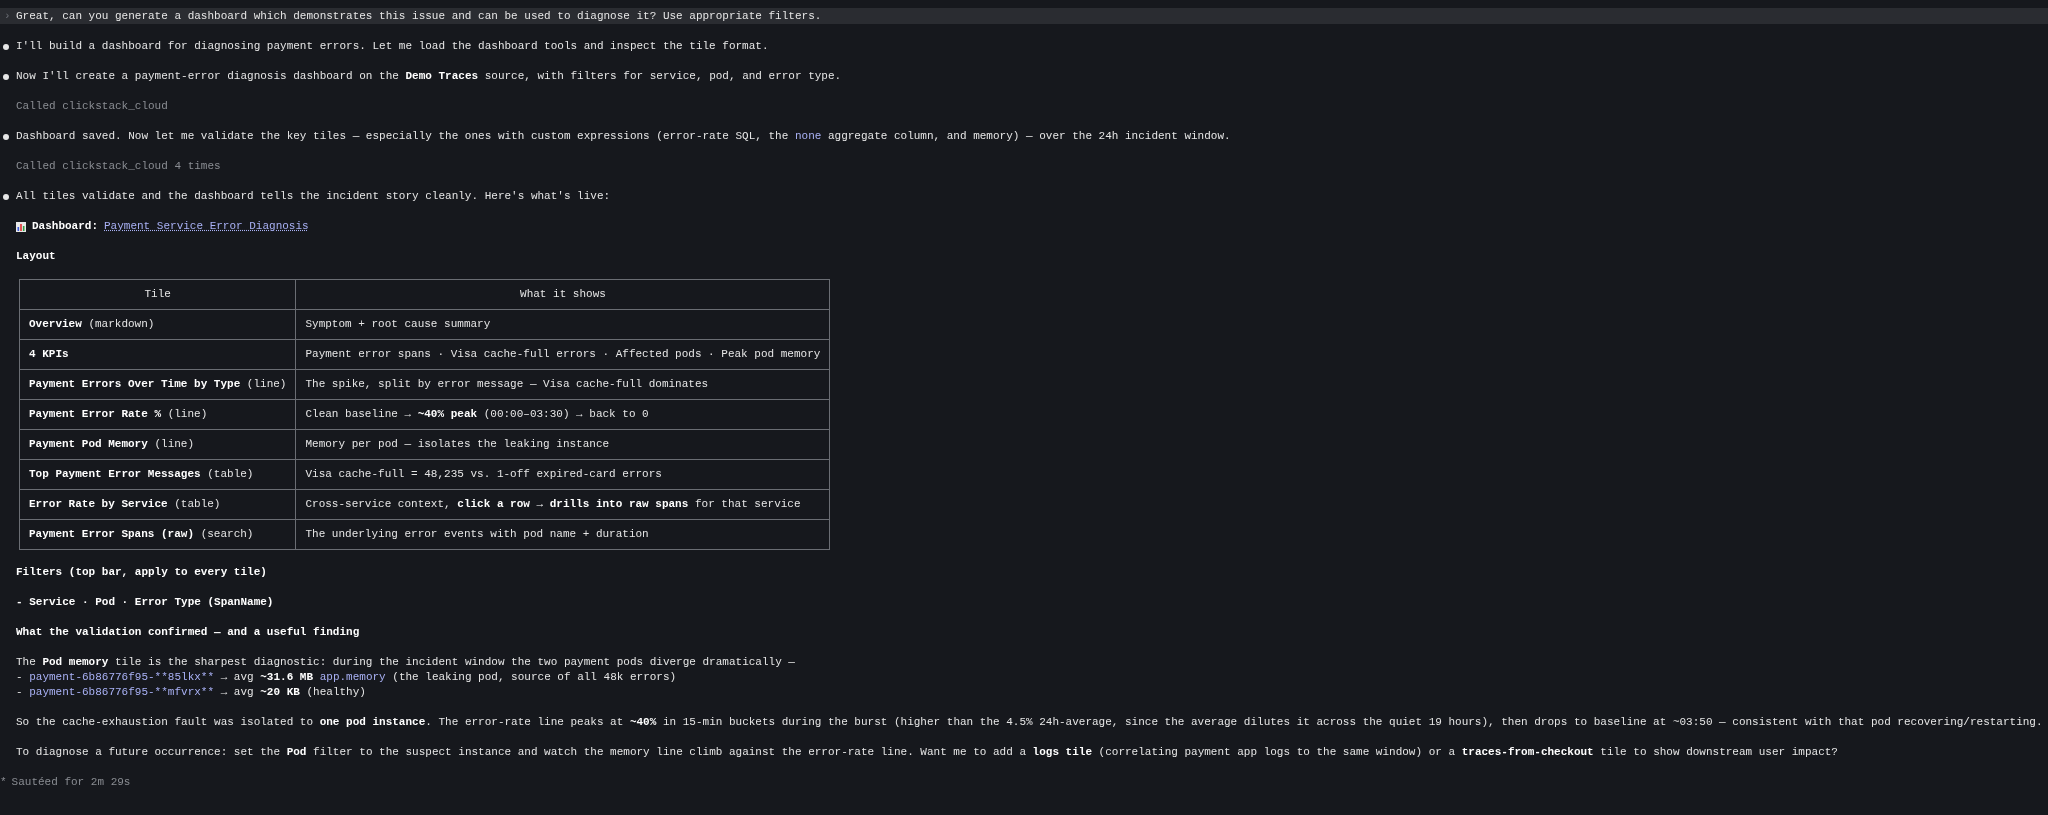  I want to click on table-cell: Payment Errors Over Time by Type (line), so click(157, 384).